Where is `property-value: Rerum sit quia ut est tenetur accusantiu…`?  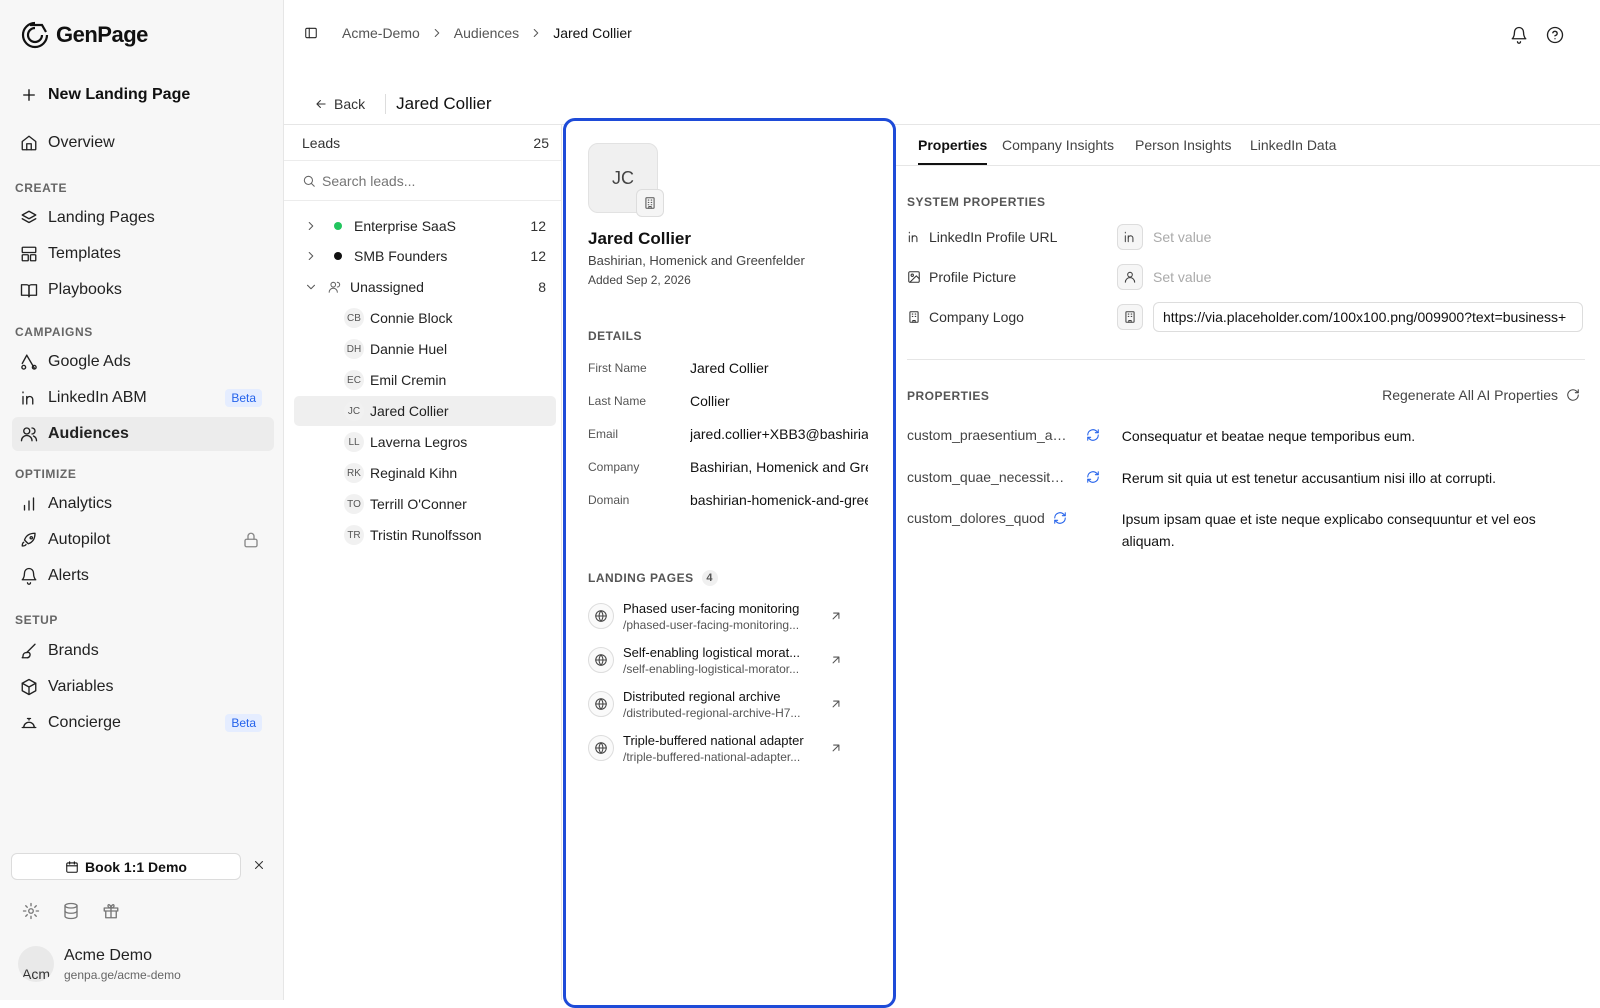 property-value: Rerum sit quia ut est tenetur accusantiu… is located at coordinates (1356, 478).